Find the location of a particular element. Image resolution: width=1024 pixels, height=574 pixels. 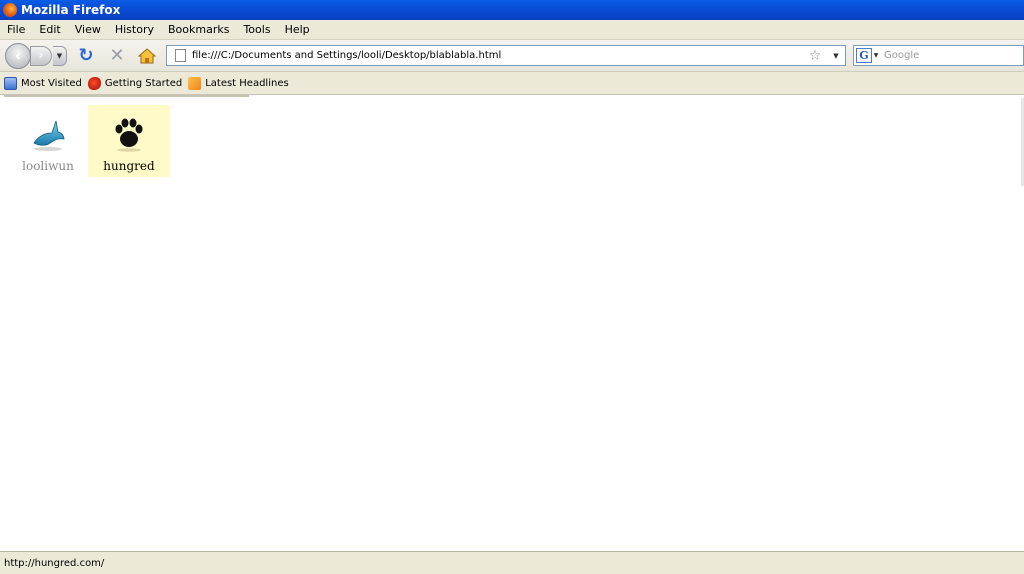

menu-help: Help is located at coordinates (297, 29).